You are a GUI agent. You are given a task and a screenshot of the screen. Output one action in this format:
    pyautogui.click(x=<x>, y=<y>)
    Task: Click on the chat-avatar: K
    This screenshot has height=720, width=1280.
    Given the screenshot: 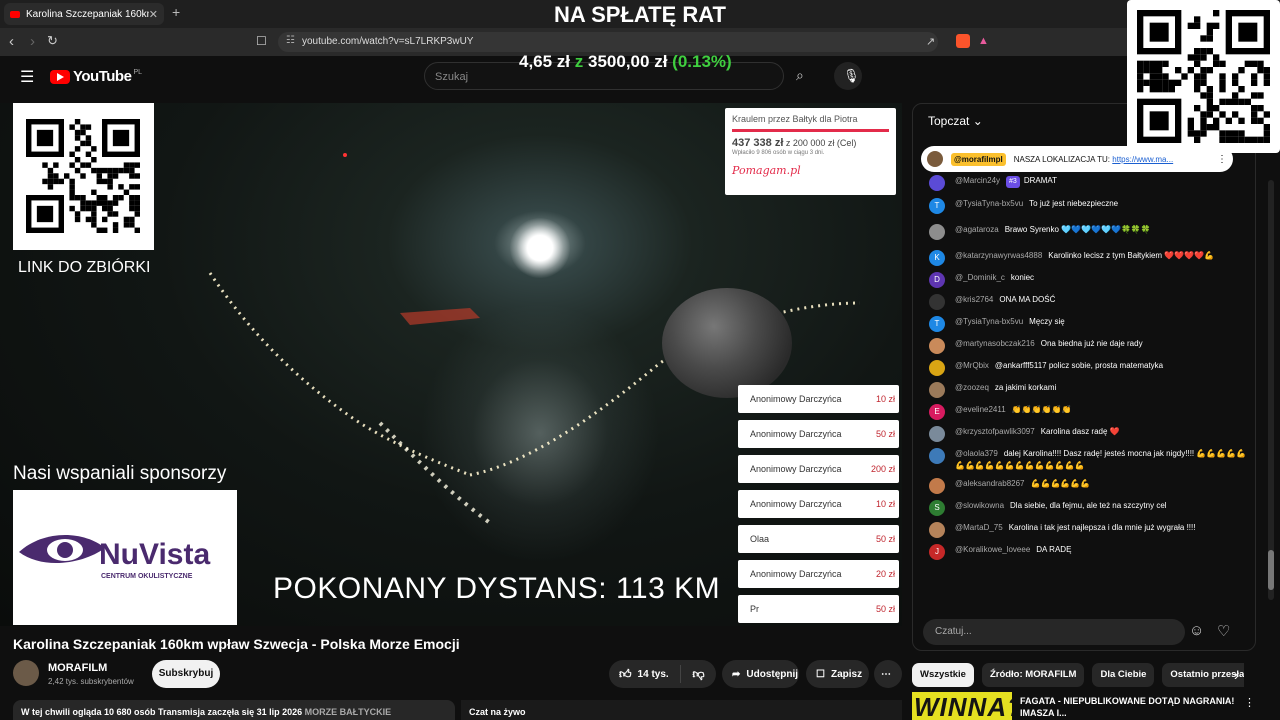 What is the action you would take?
    pyautogui.click(x=937, y=258)
    